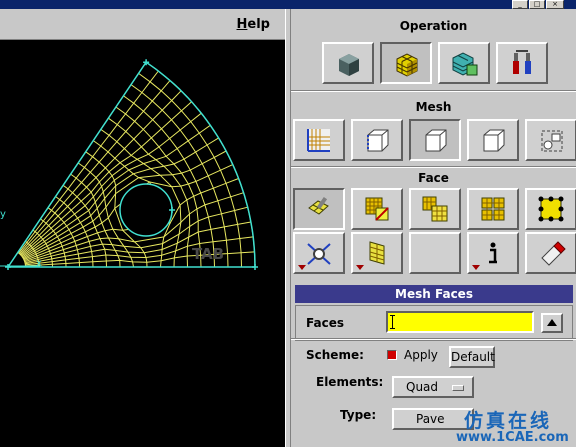 This screenshot has width=576, height=447. I want to click on delete-face-meshes-button, so click(550, 253).